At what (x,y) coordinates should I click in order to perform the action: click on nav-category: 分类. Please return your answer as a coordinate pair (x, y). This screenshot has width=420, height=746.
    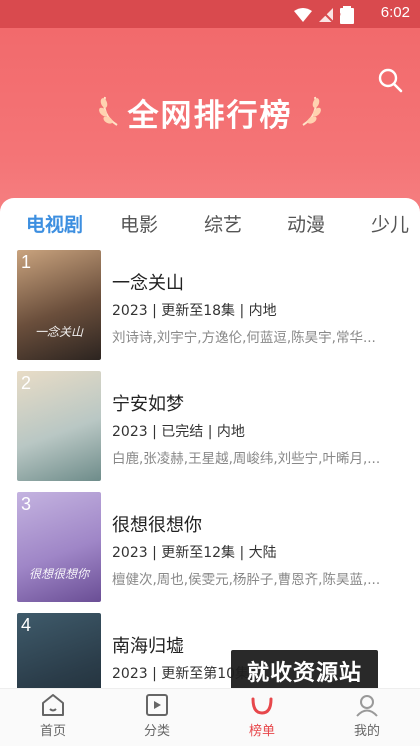
    Looking at the image, I should click on (157, 716).